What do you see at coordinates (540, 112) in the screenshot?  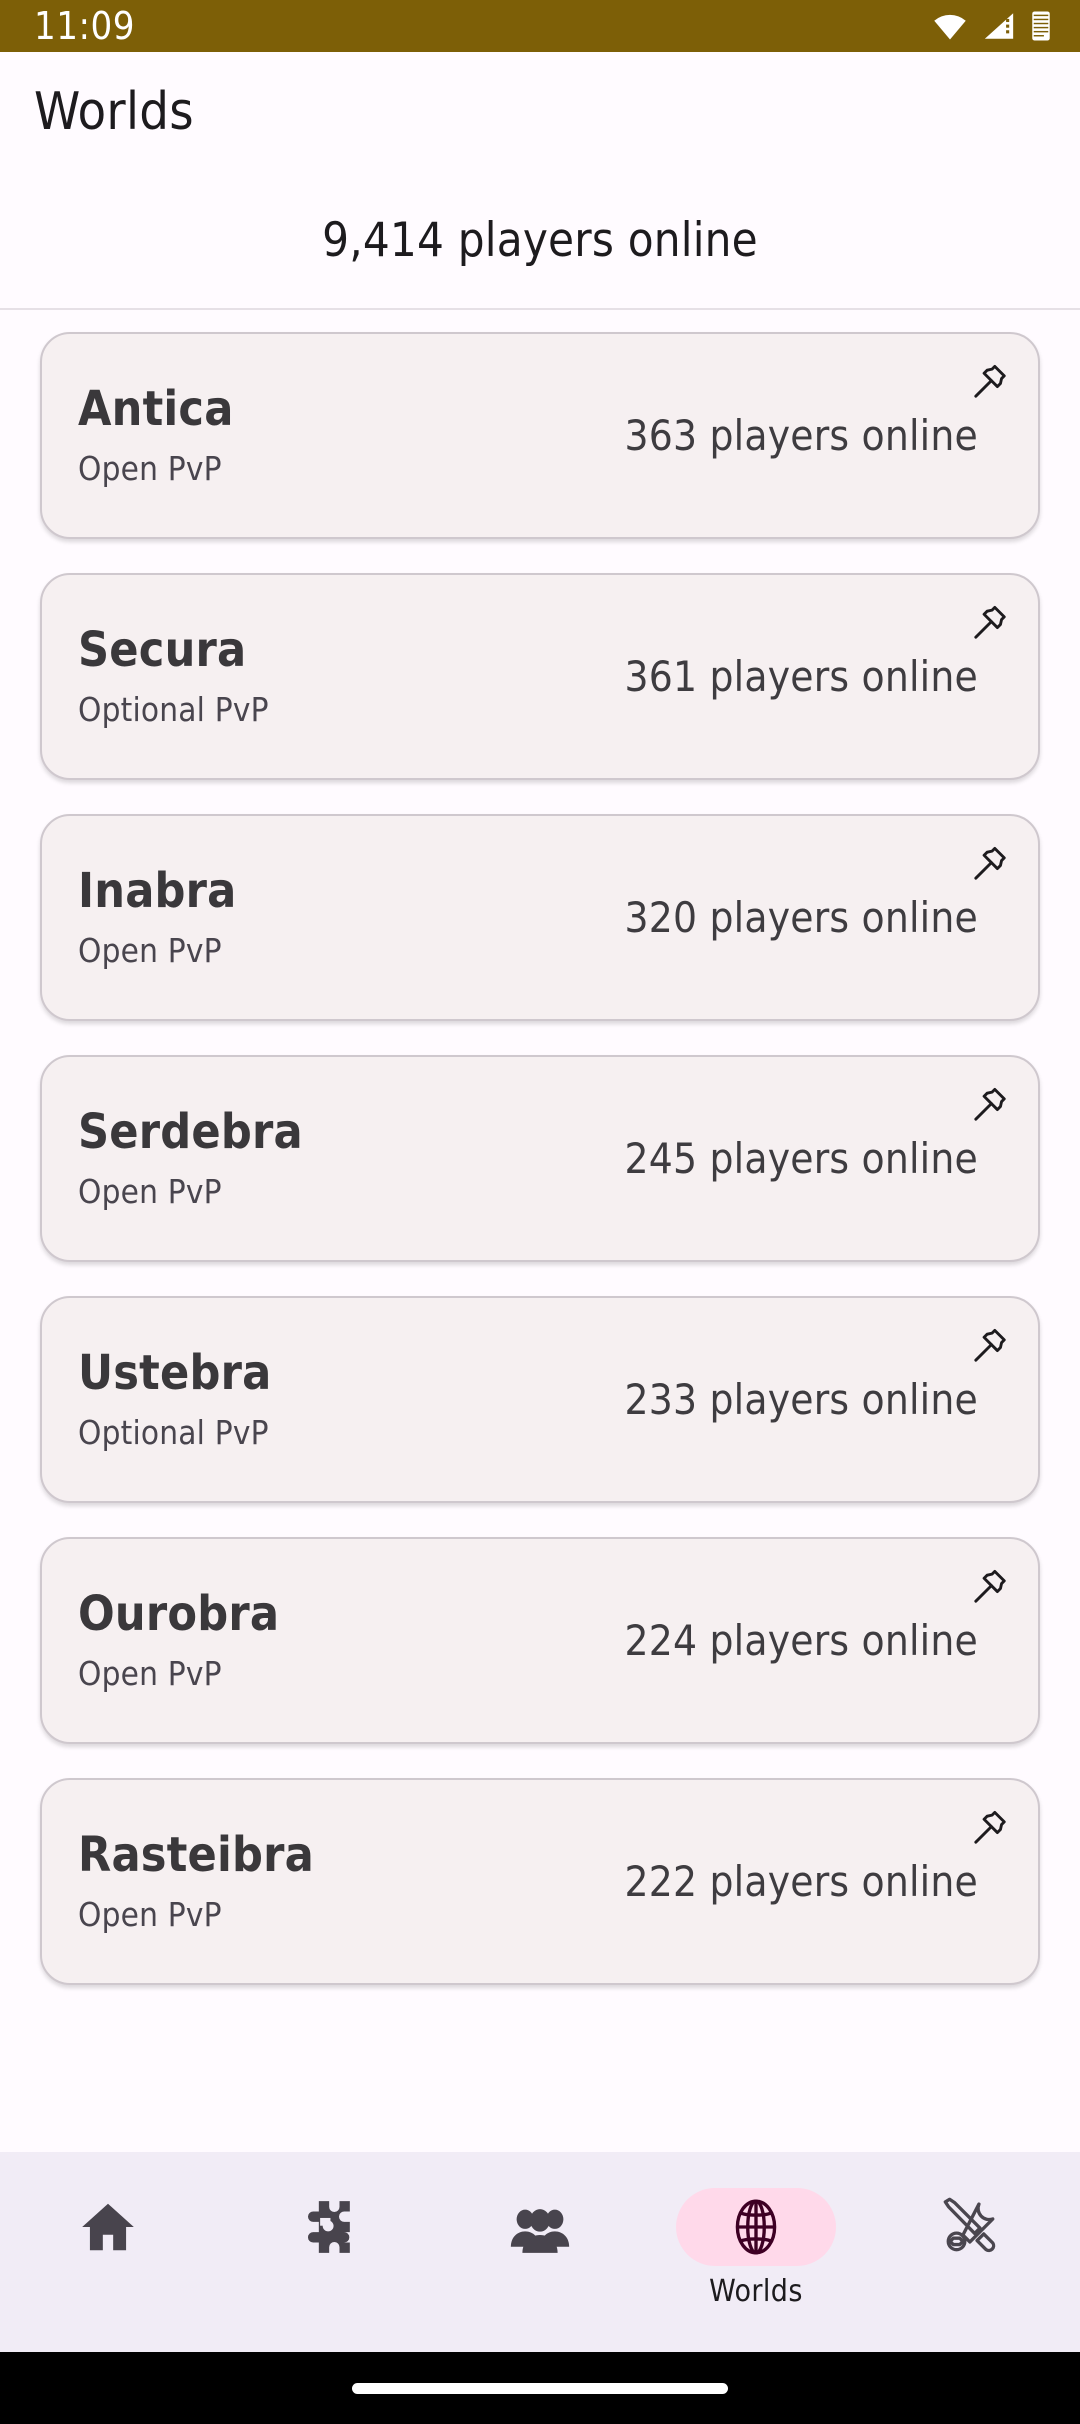 I see `app-bar: Worlds` at bounding box center [540, 112].